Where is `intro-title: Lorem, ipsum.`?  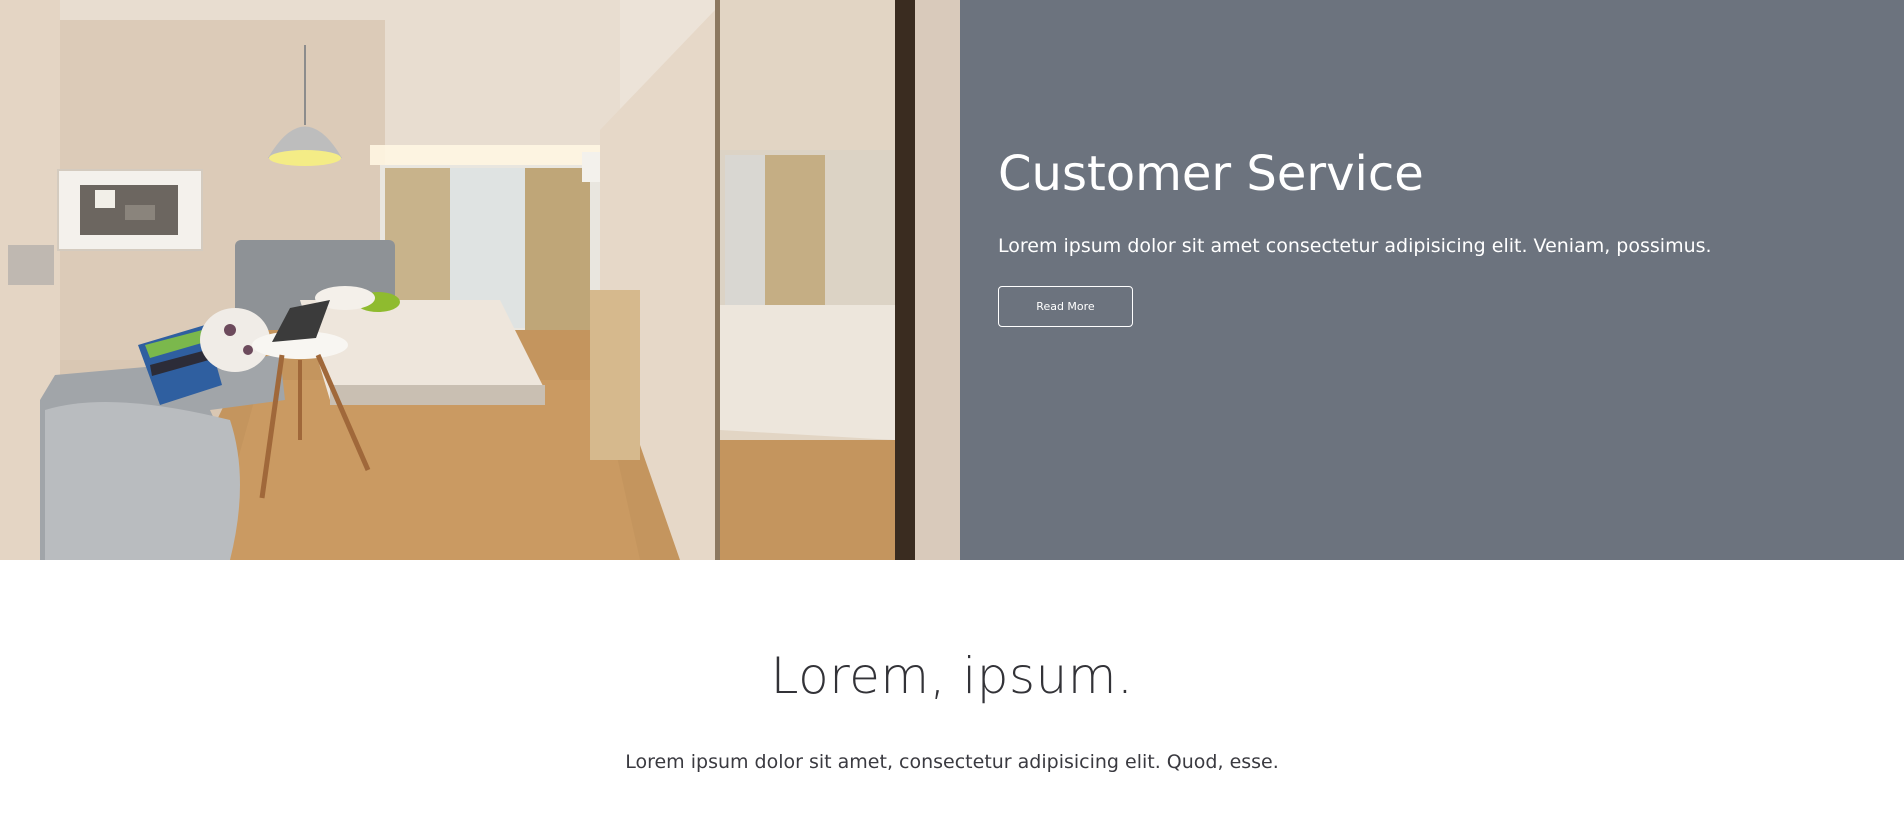 intro-title: Lorem, ipsum. is located at coordinates (952, 676).